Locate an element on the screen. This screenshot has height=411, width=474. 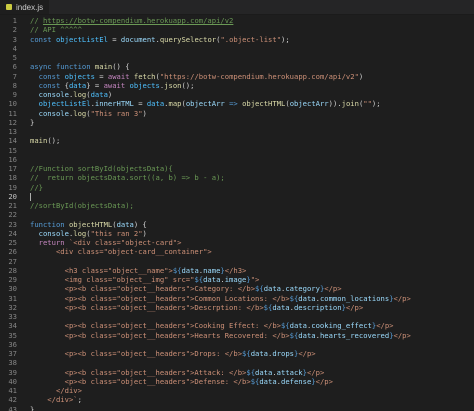
code-line: 24 console.log("this ran 2") is located at coordinates (237, 233).